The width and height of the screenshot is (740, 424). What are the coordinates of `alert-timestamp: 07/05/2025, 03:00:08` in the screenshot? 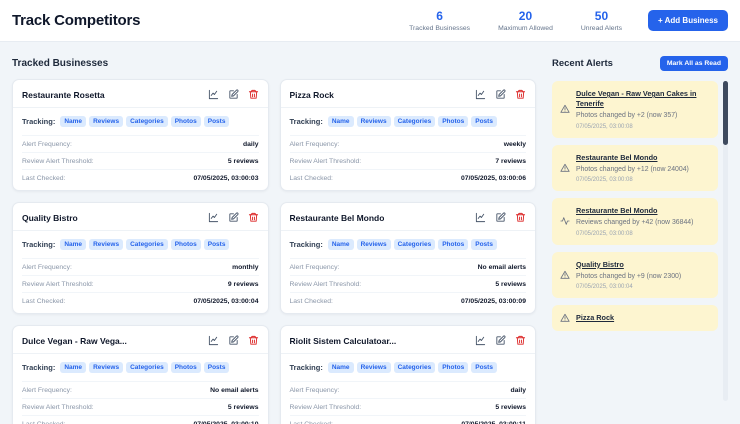 It's located at (604, 180).